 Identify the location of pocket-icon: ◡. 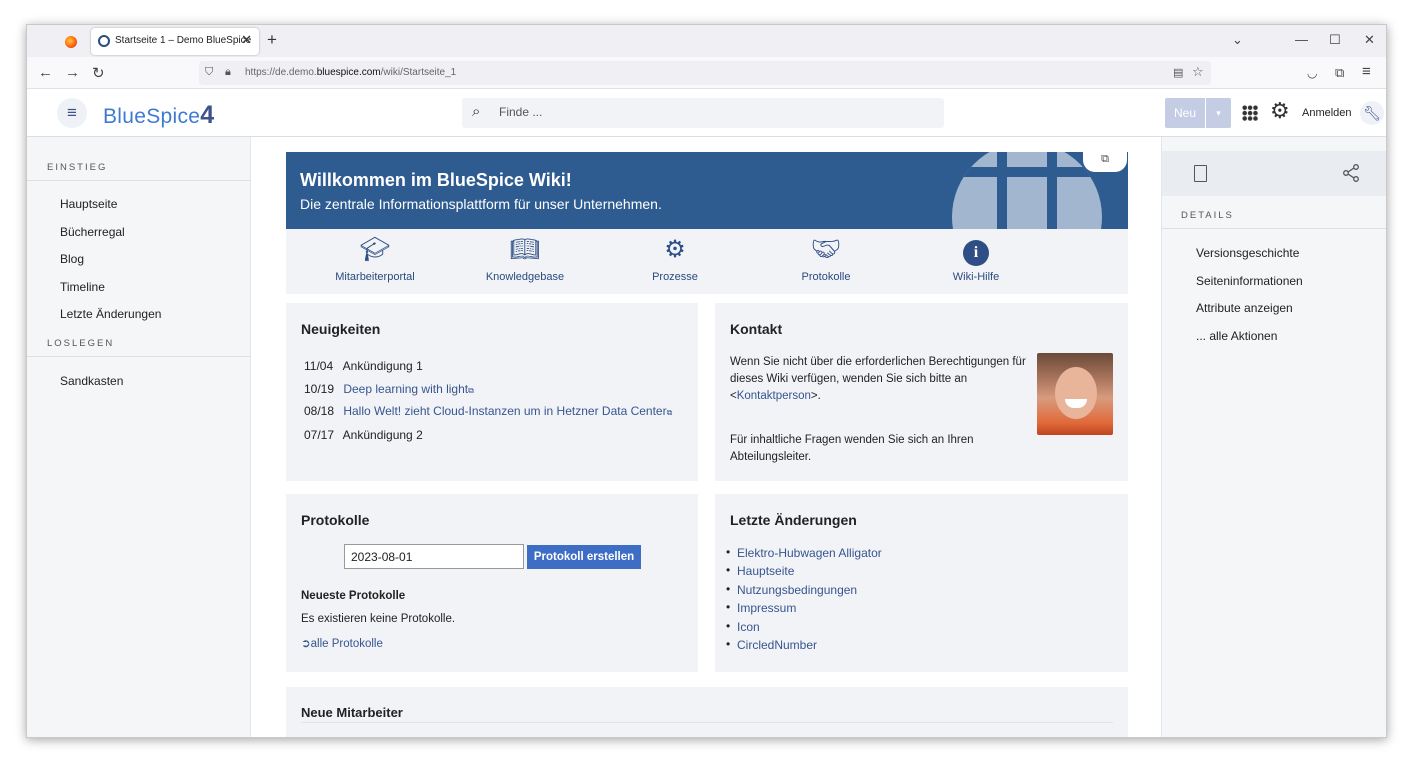
(1312, 73).